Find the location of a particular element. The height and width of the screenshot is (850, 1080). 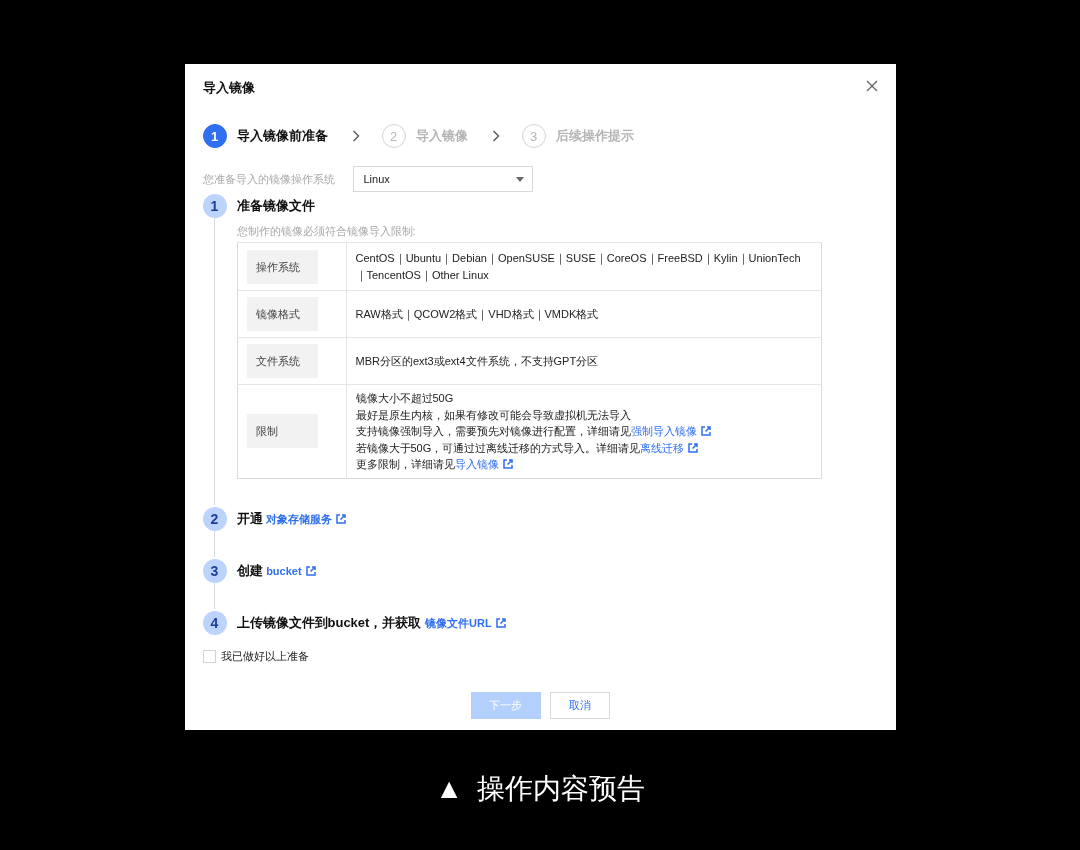

dialog-title: 导入镜像 is located at coordinates (228, 88).